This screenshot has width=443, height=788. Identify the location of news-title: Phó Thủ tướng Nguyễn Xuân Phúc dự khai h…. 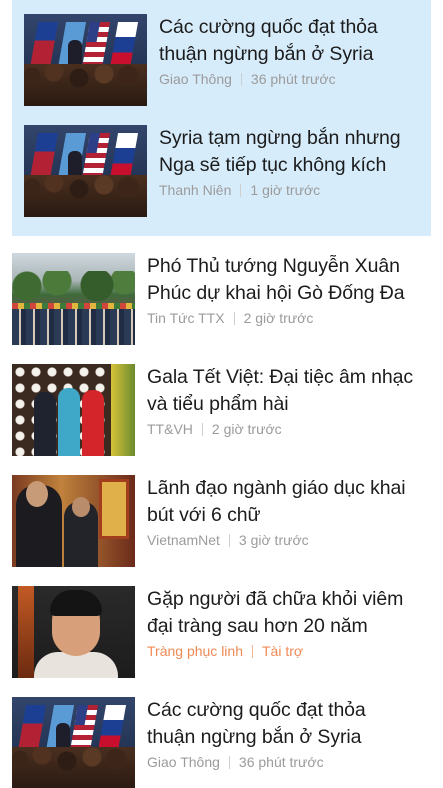
(282, 280).